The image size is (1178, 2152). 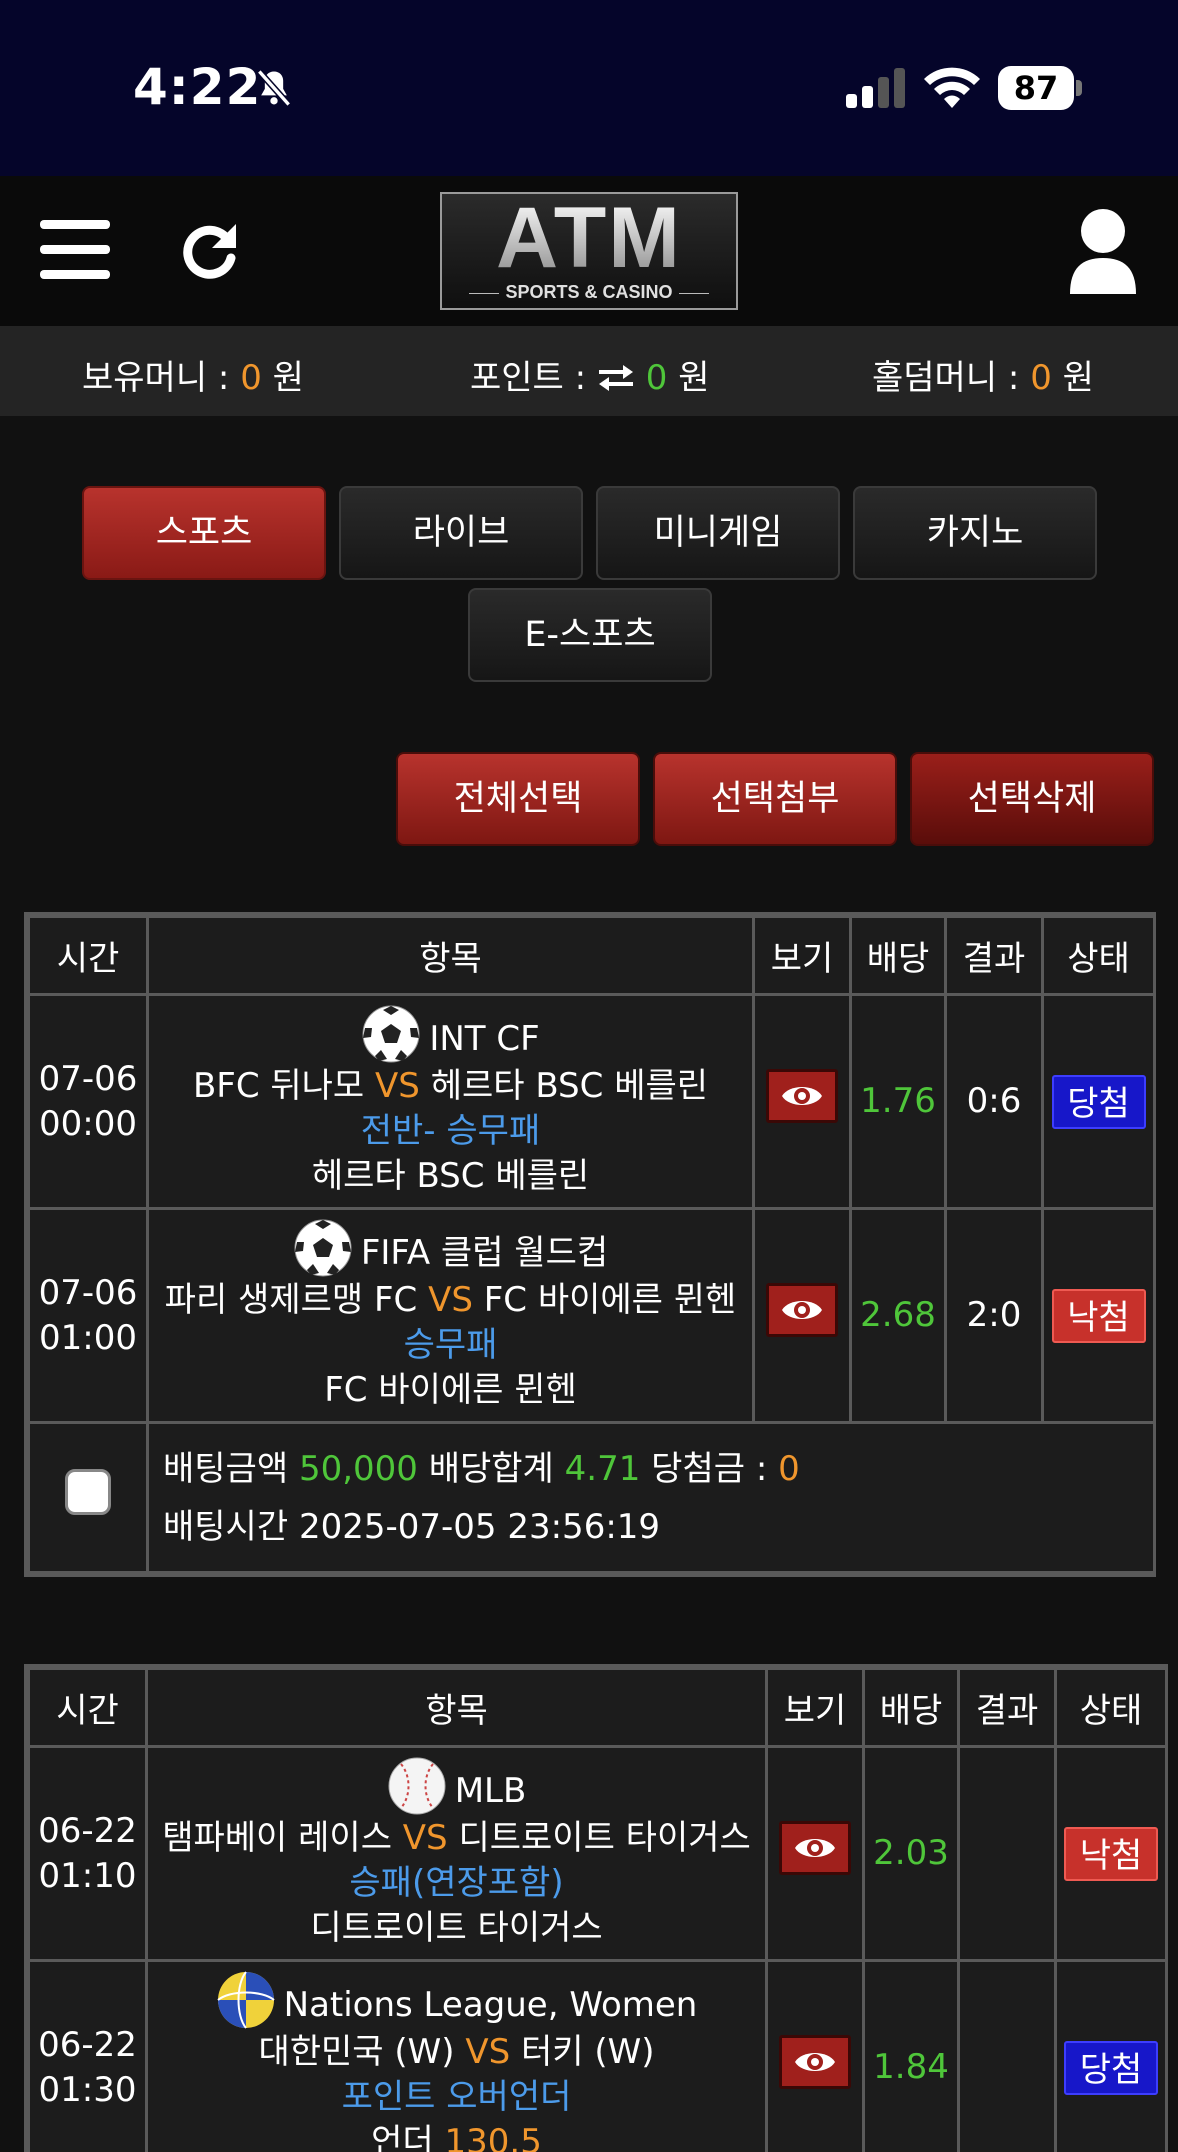 What do you see at coordinates (456, 2097) in the screenshot?
I see `market-type: 포인트 오버언더` at bounding box center [456, 2097].